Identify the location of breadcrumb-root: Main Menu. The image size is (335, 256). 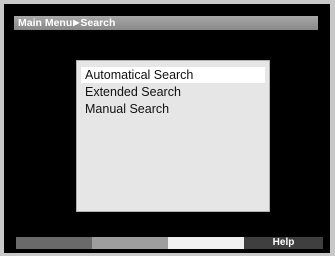
(45, 23).